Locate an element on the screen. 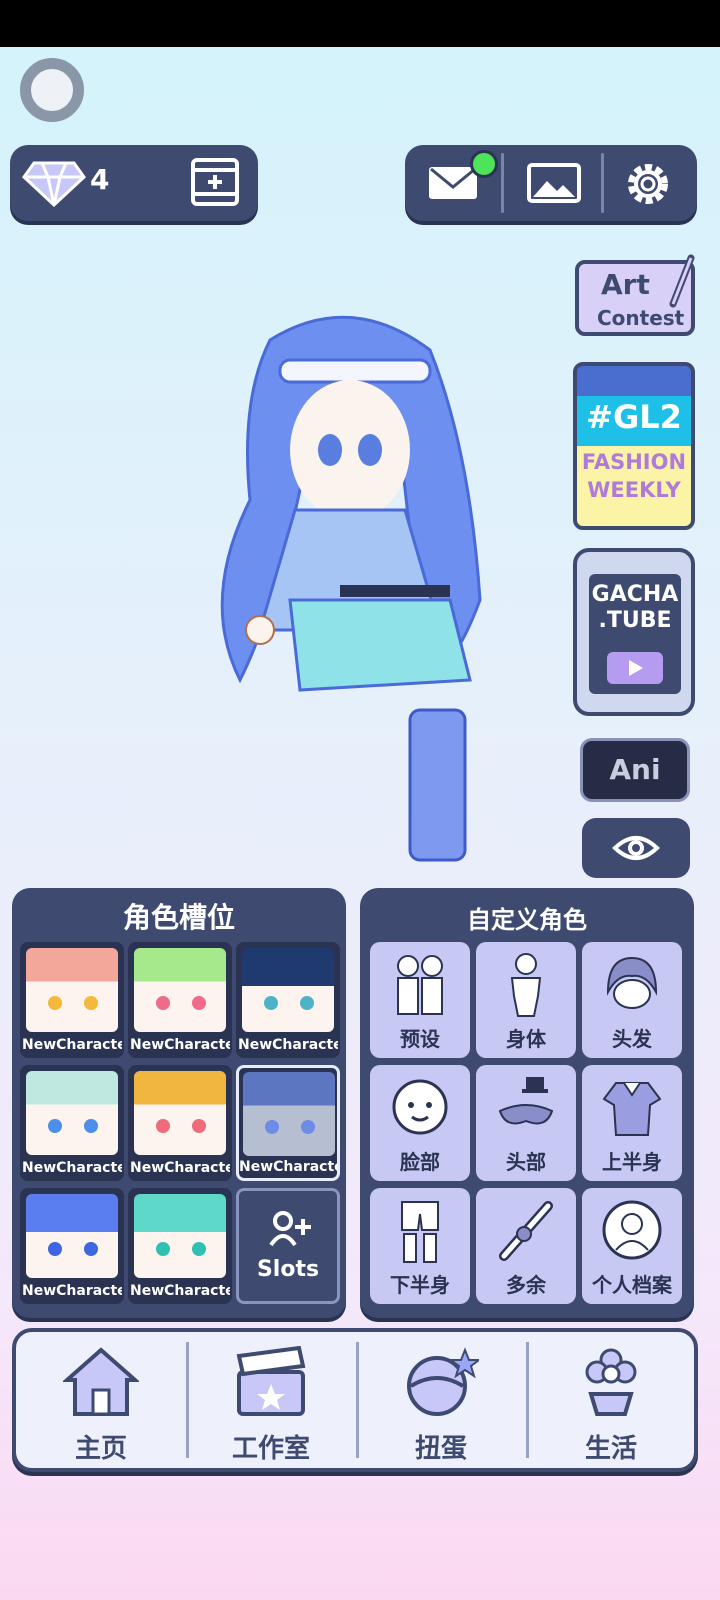 Image resolution: width=720 pixels, height=1600 pixels. customize-hair: 头发 is located at coordinates (632, 1000).